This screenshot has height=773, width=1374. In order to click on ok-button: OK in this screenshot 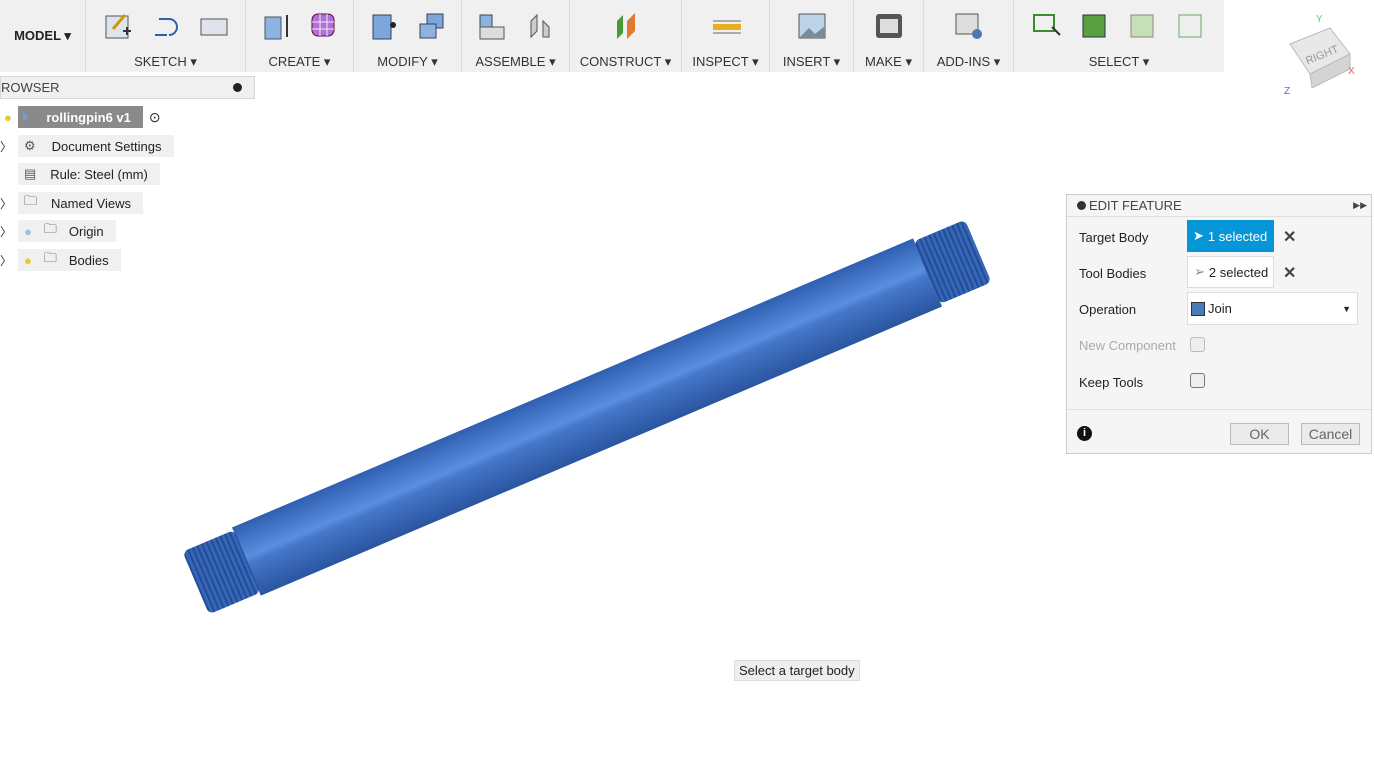, I will do `click(1259, 434)`.